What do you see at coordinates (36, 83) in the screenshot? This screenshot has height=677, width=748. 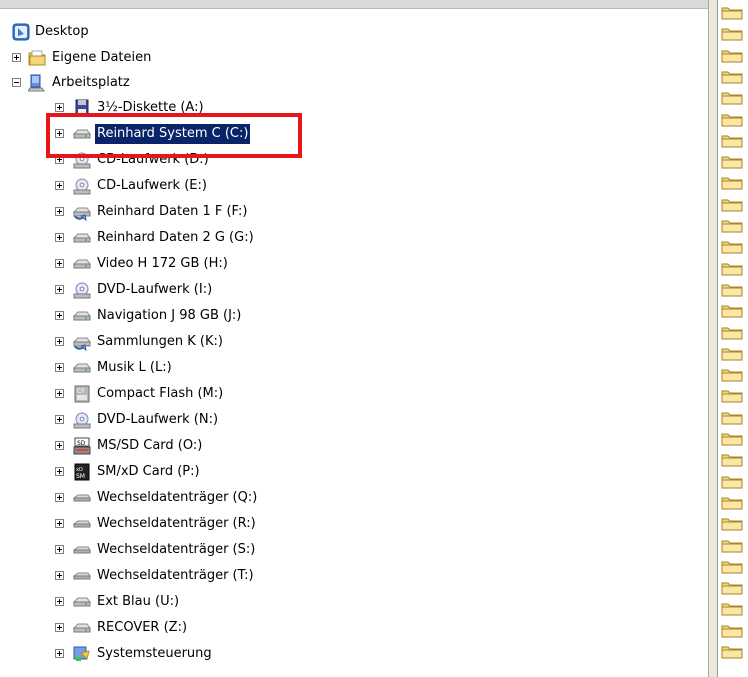 I see `my-computer-icon` at bounding box center [36, 83].